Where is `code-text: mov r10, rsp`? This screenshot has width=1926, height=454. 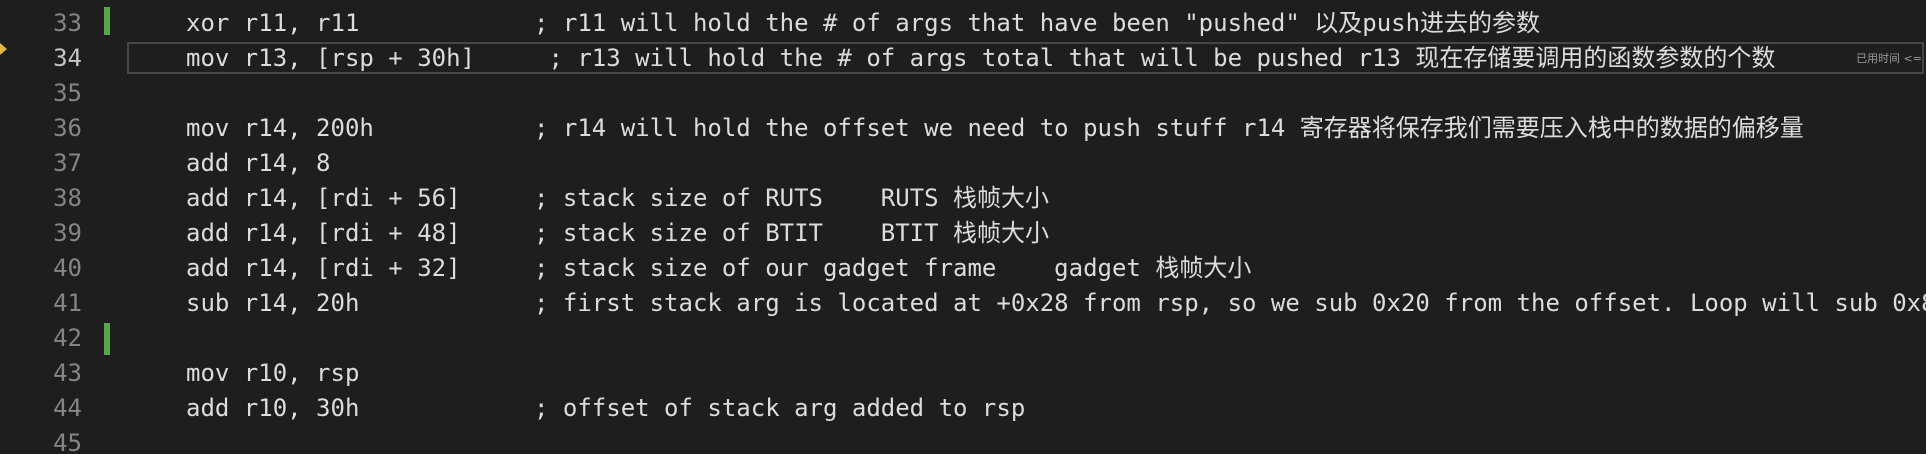 code-text: mov r10, rsp is located at coordinates (272, 373).